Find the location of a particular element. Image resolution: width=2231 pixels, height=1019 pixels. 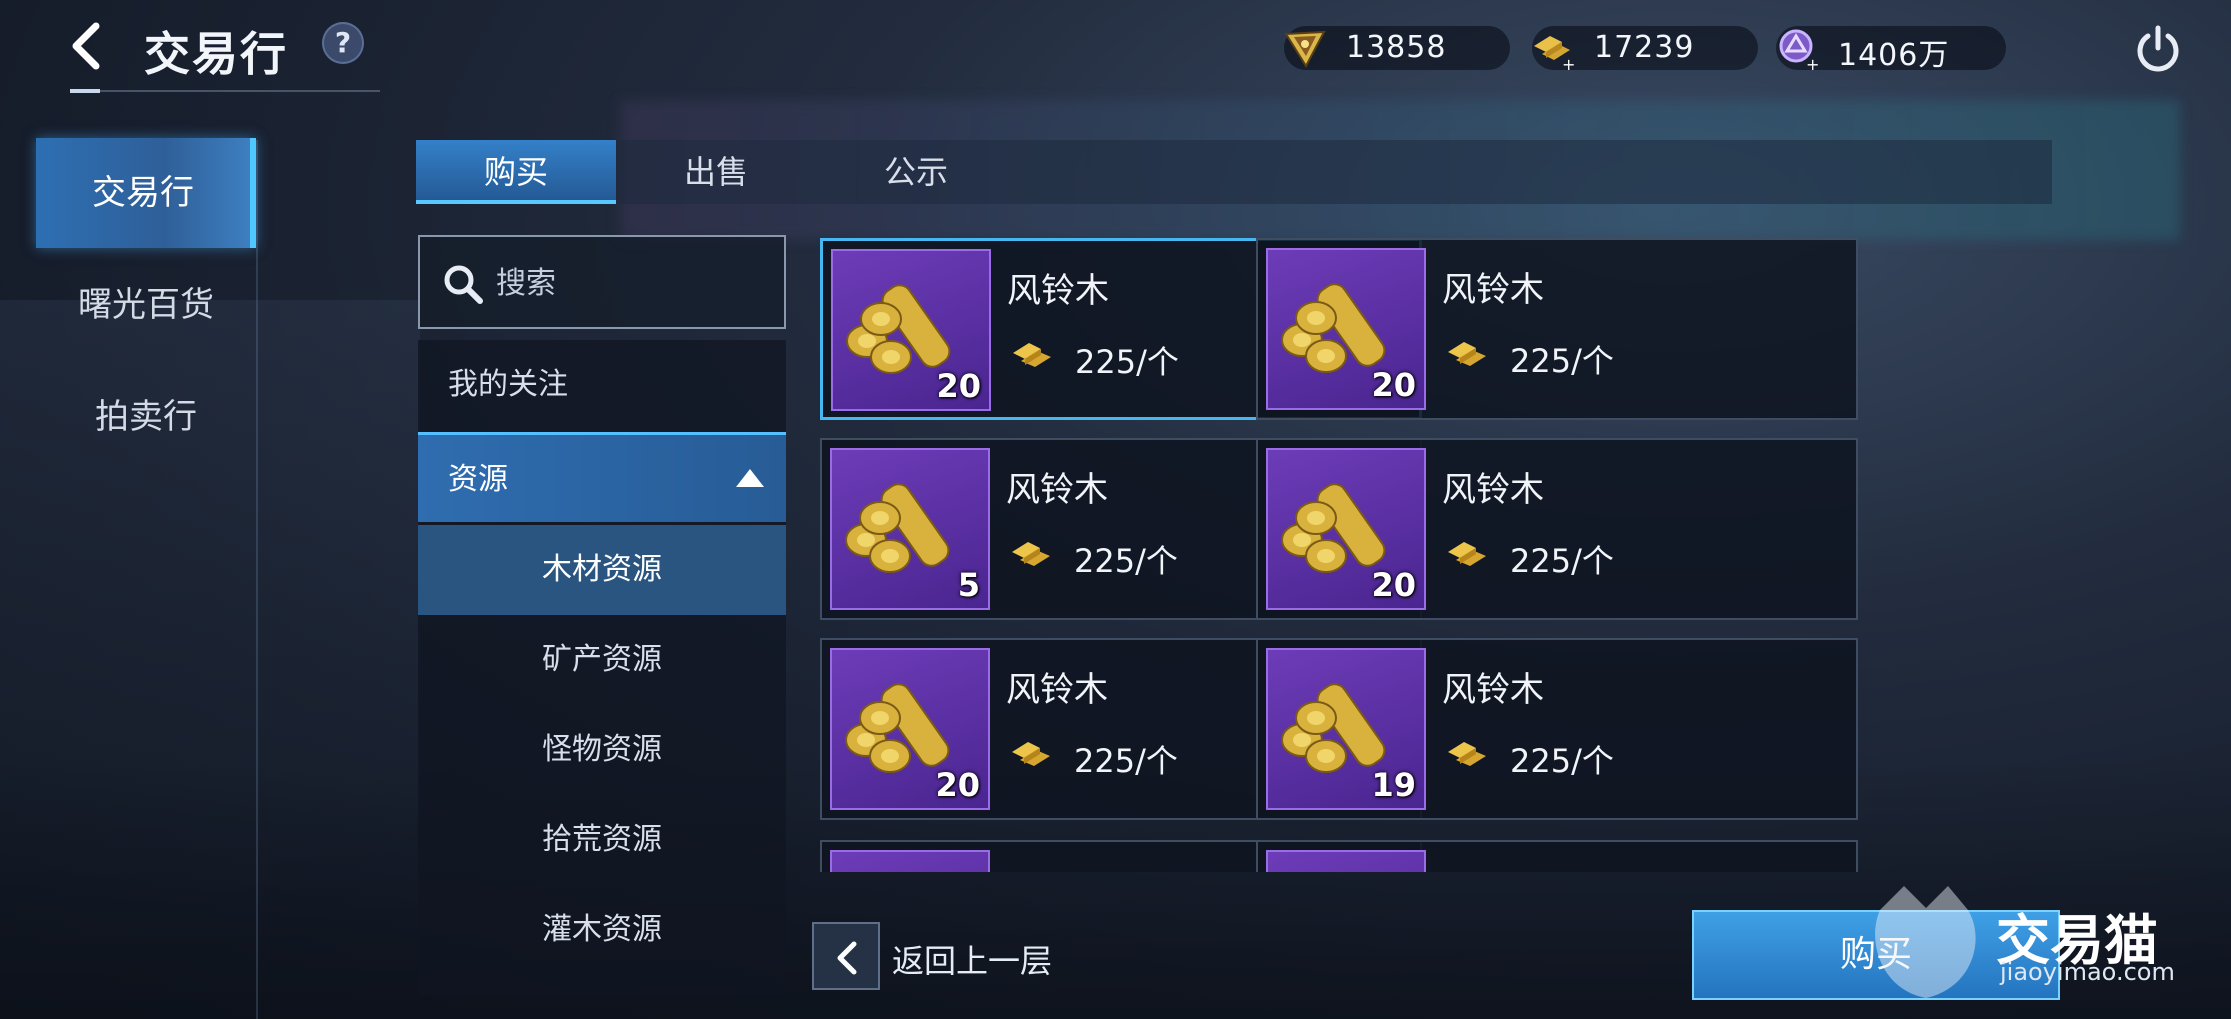

search-icon is located at coordinates (463, 284).